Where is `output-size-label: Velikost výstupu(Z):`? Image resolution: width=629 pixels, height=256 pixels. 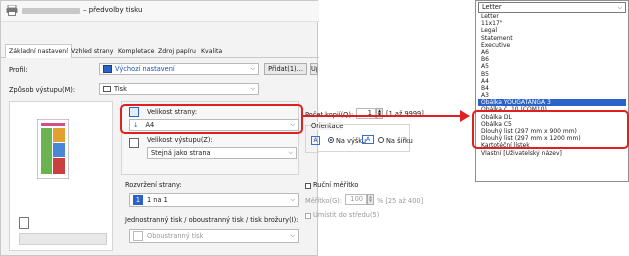 output-size-label: Velikost výstupu(Z): is located at coordinates (180, 140).